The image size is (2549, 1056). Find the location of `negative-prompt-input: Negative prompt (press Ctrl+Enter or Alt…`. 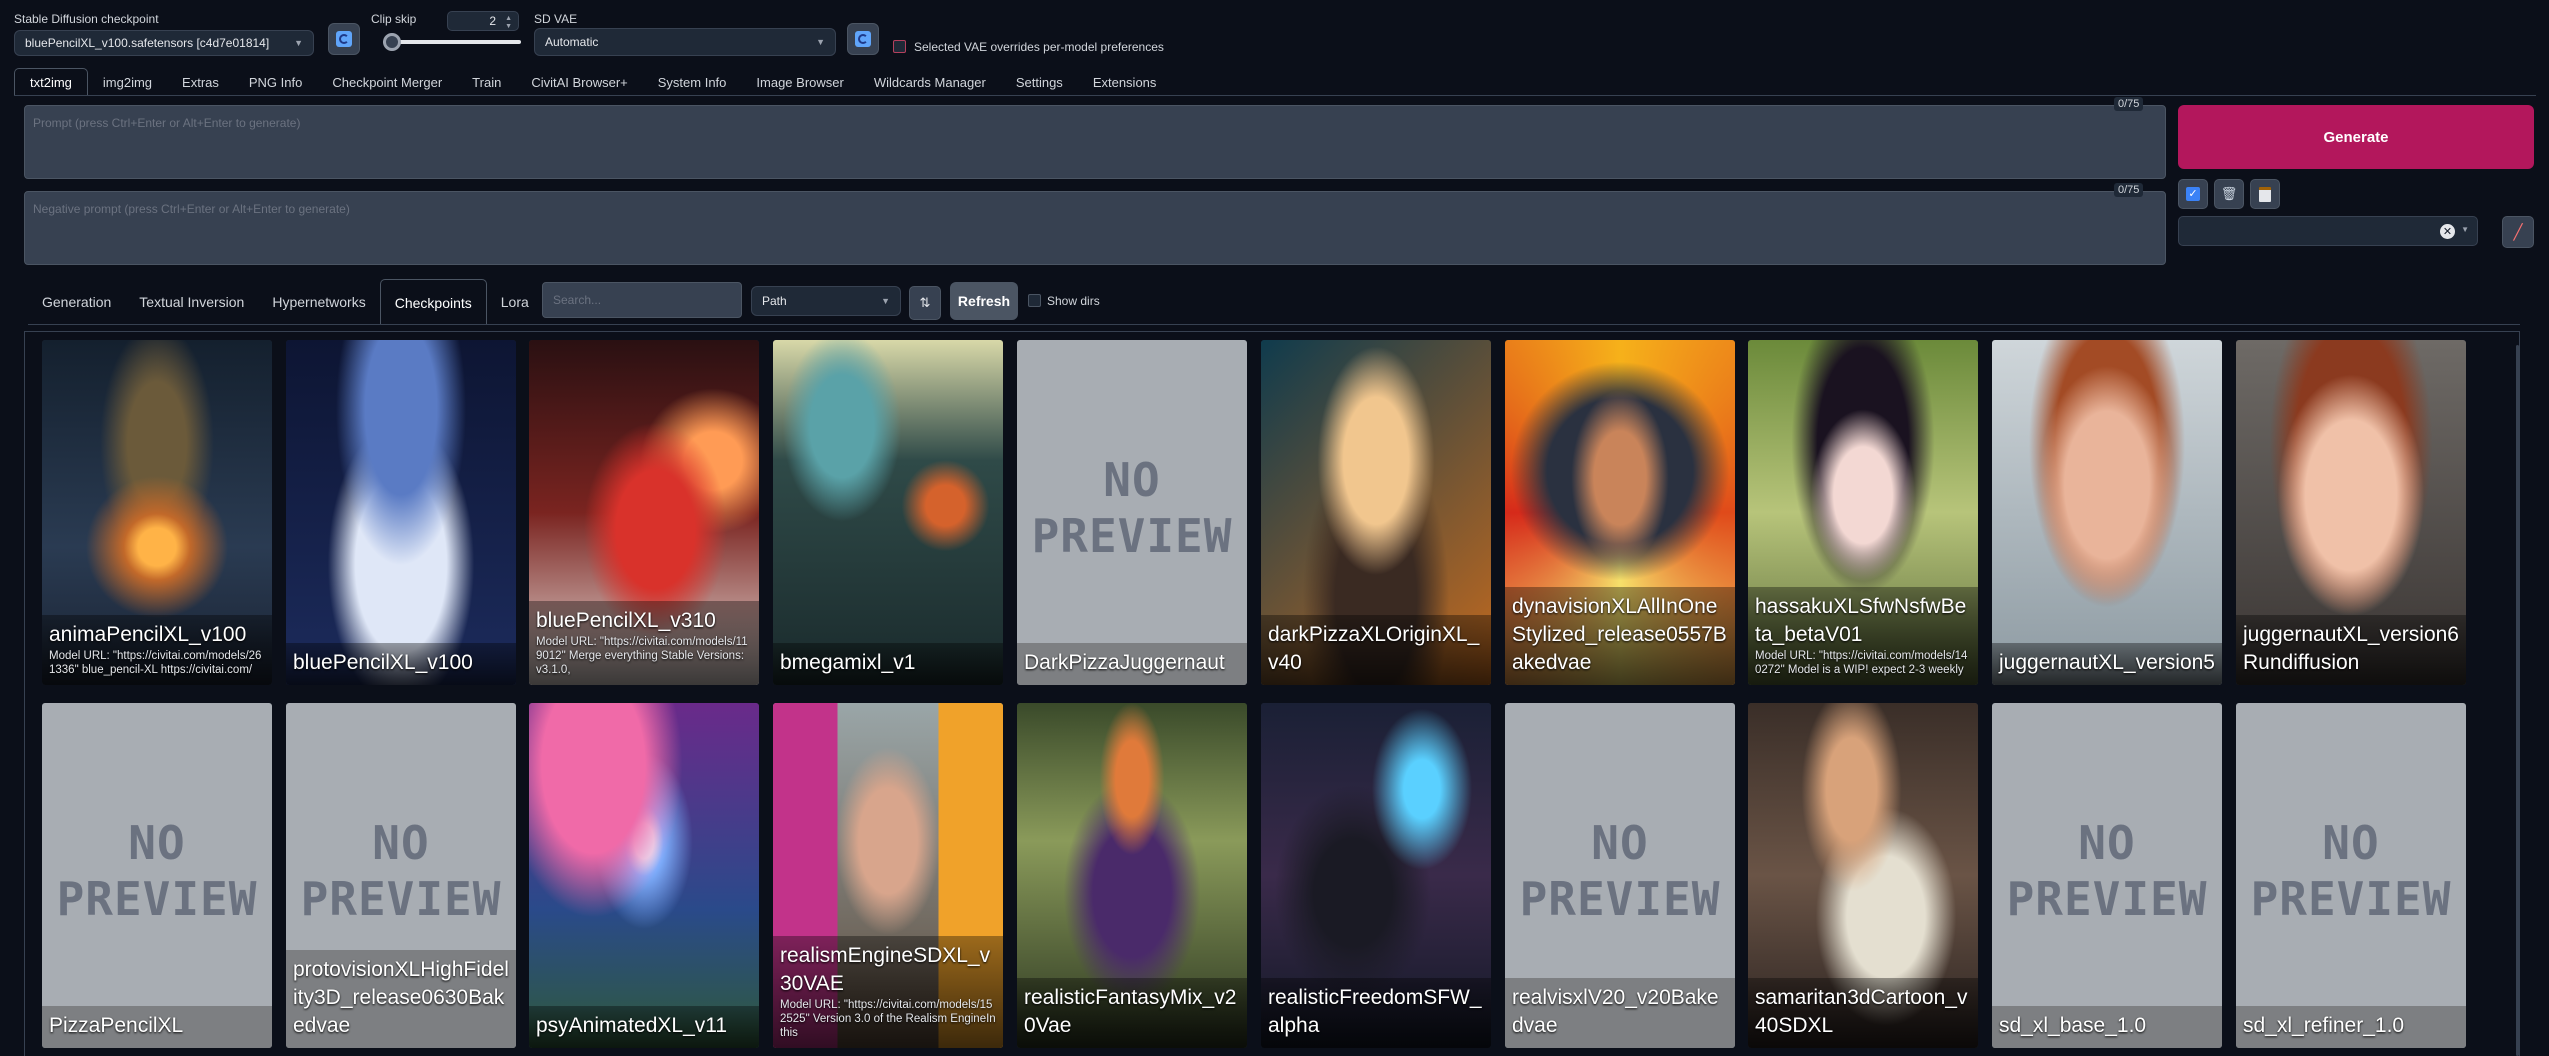

negative-prompt-input: Negative prompt (press Ctrl+Enter or Alt… is located at coordinates (1095, 228).